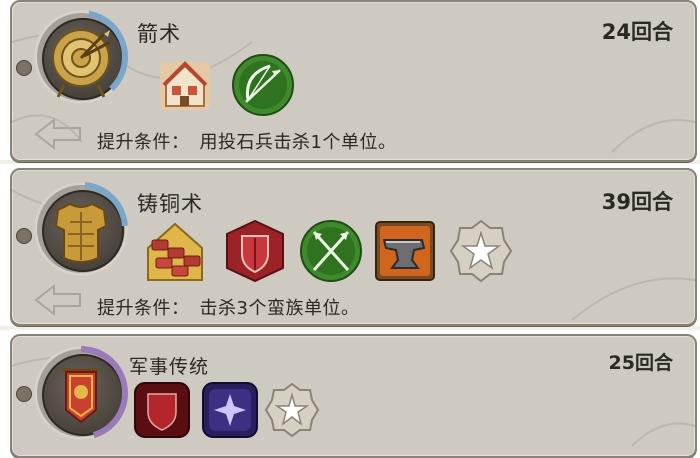 The height and width of the screenshot is (458, 700). I want to click on bronze-armor-icon, so click(81, 232).